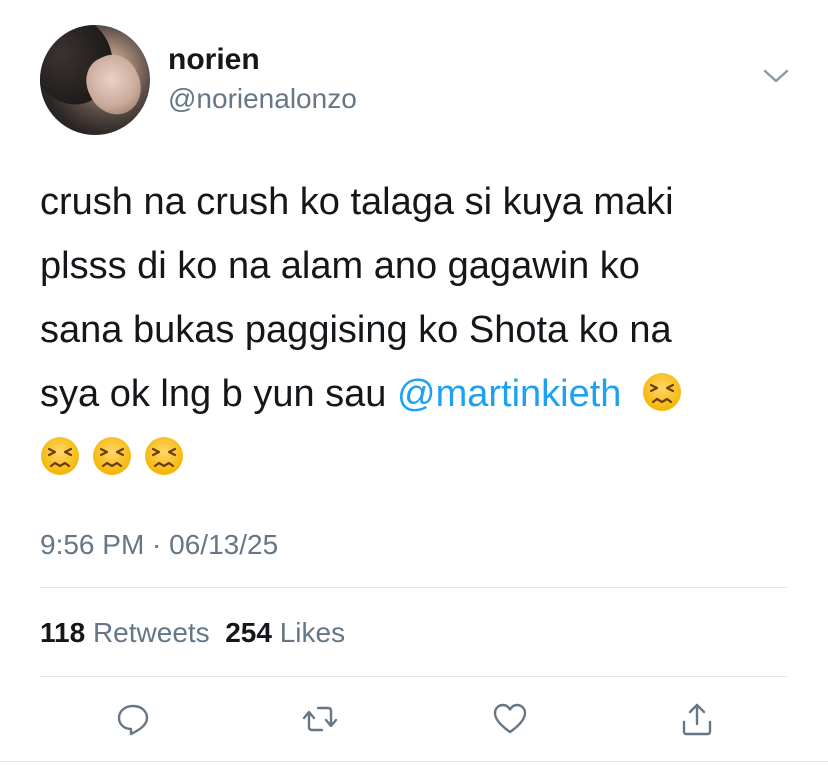  I want to click on like-button, so click(510, 719).